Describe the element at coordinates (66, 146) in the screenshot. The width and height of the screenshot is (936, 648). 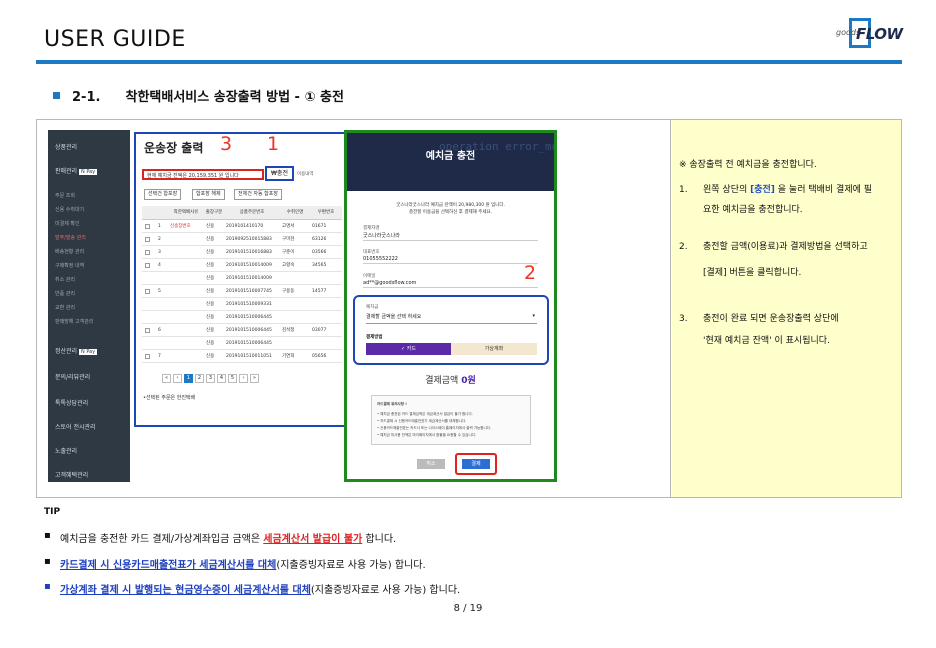
I see `sidebar-item-products: 상품관리` at that location.